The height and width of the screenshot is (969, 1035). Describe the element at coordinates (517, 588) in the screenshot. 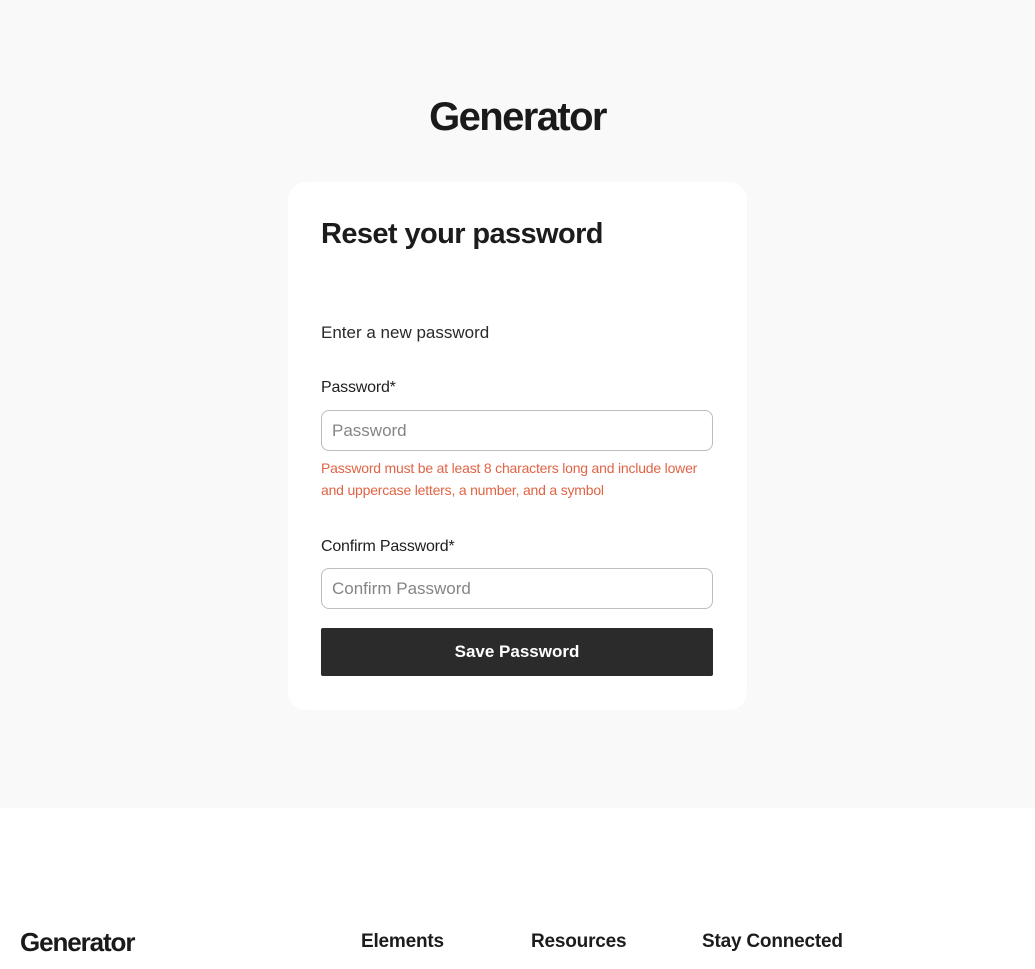

I see `confirm-password-input` at that location.